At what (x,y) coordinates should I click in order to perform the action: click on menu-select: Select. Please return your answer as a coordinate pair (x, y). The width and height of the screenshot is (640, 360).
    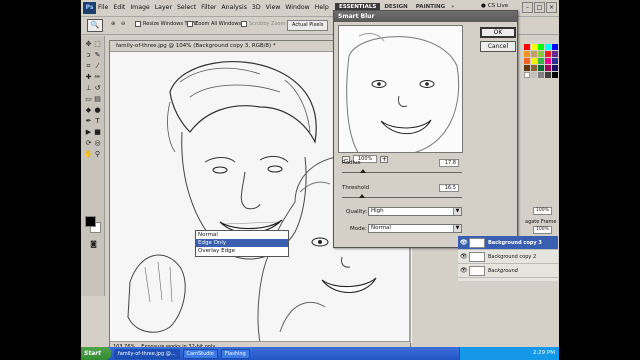
    Looking at the image, I should click on (186, 7).